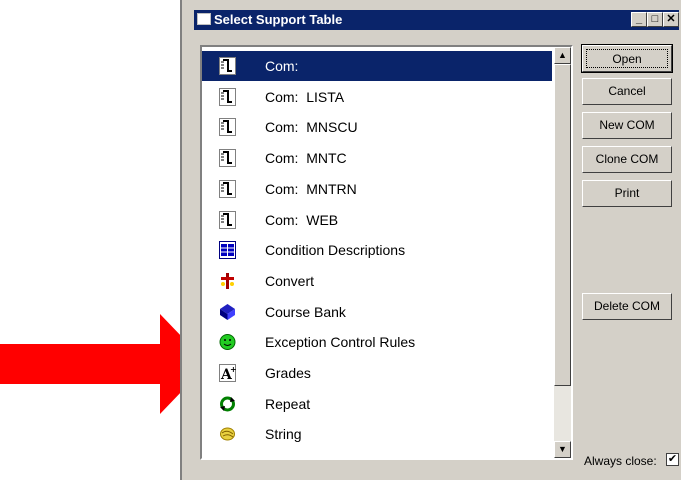 The image size is (681, 480). Describe the element at coordinates (204, 19) in the screenshot. I see `window-icon` at that location.